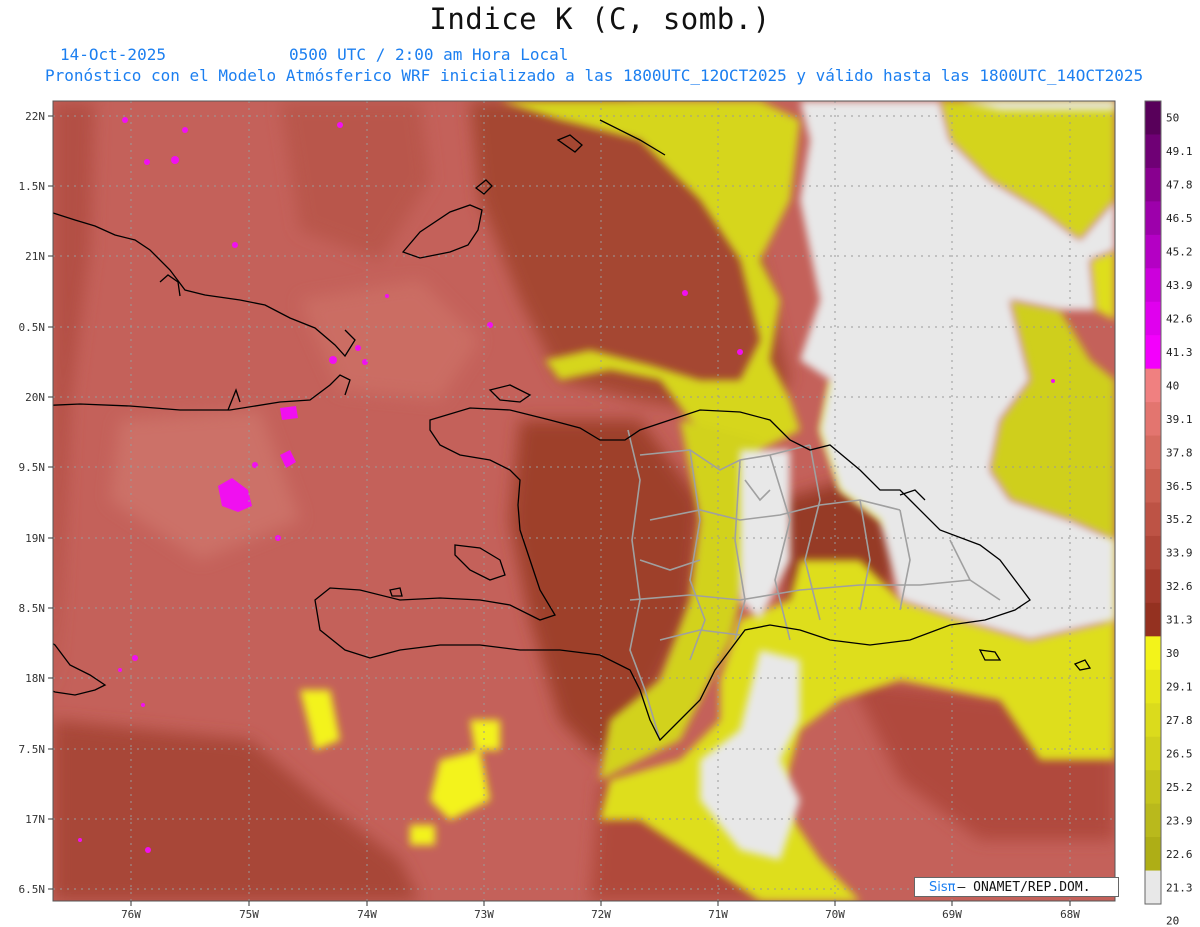 This screenshot has height=927, width=1200. What do you see at coordinates (718, 914) in the screenshot?
I see `lon-label: 71W` at bounding box center [718, 914].